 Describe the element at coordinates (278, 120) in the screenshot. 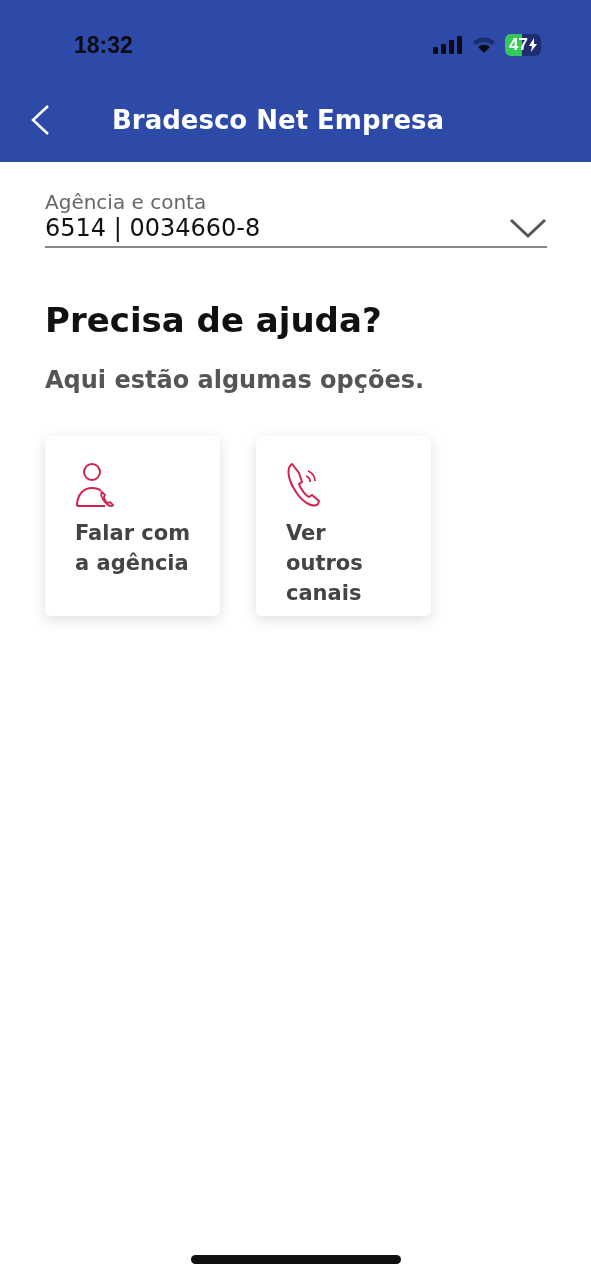

I see `header-title: Bradesco Net Empresa` at that location.